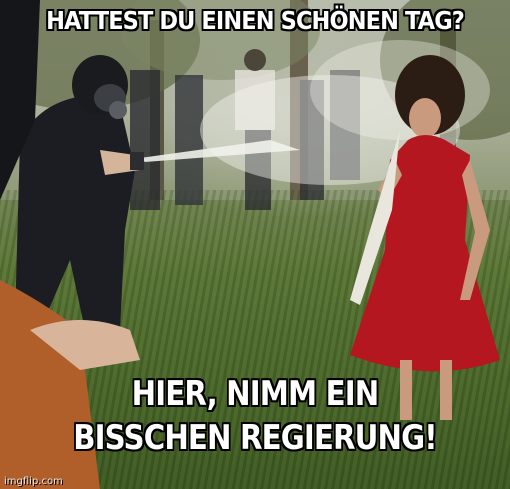  Describe the element at coordinates (255, 20) in the screenshot. I see `top-caption: HATTEST DU EINEN SCHÖNEN TAG?` at that location.